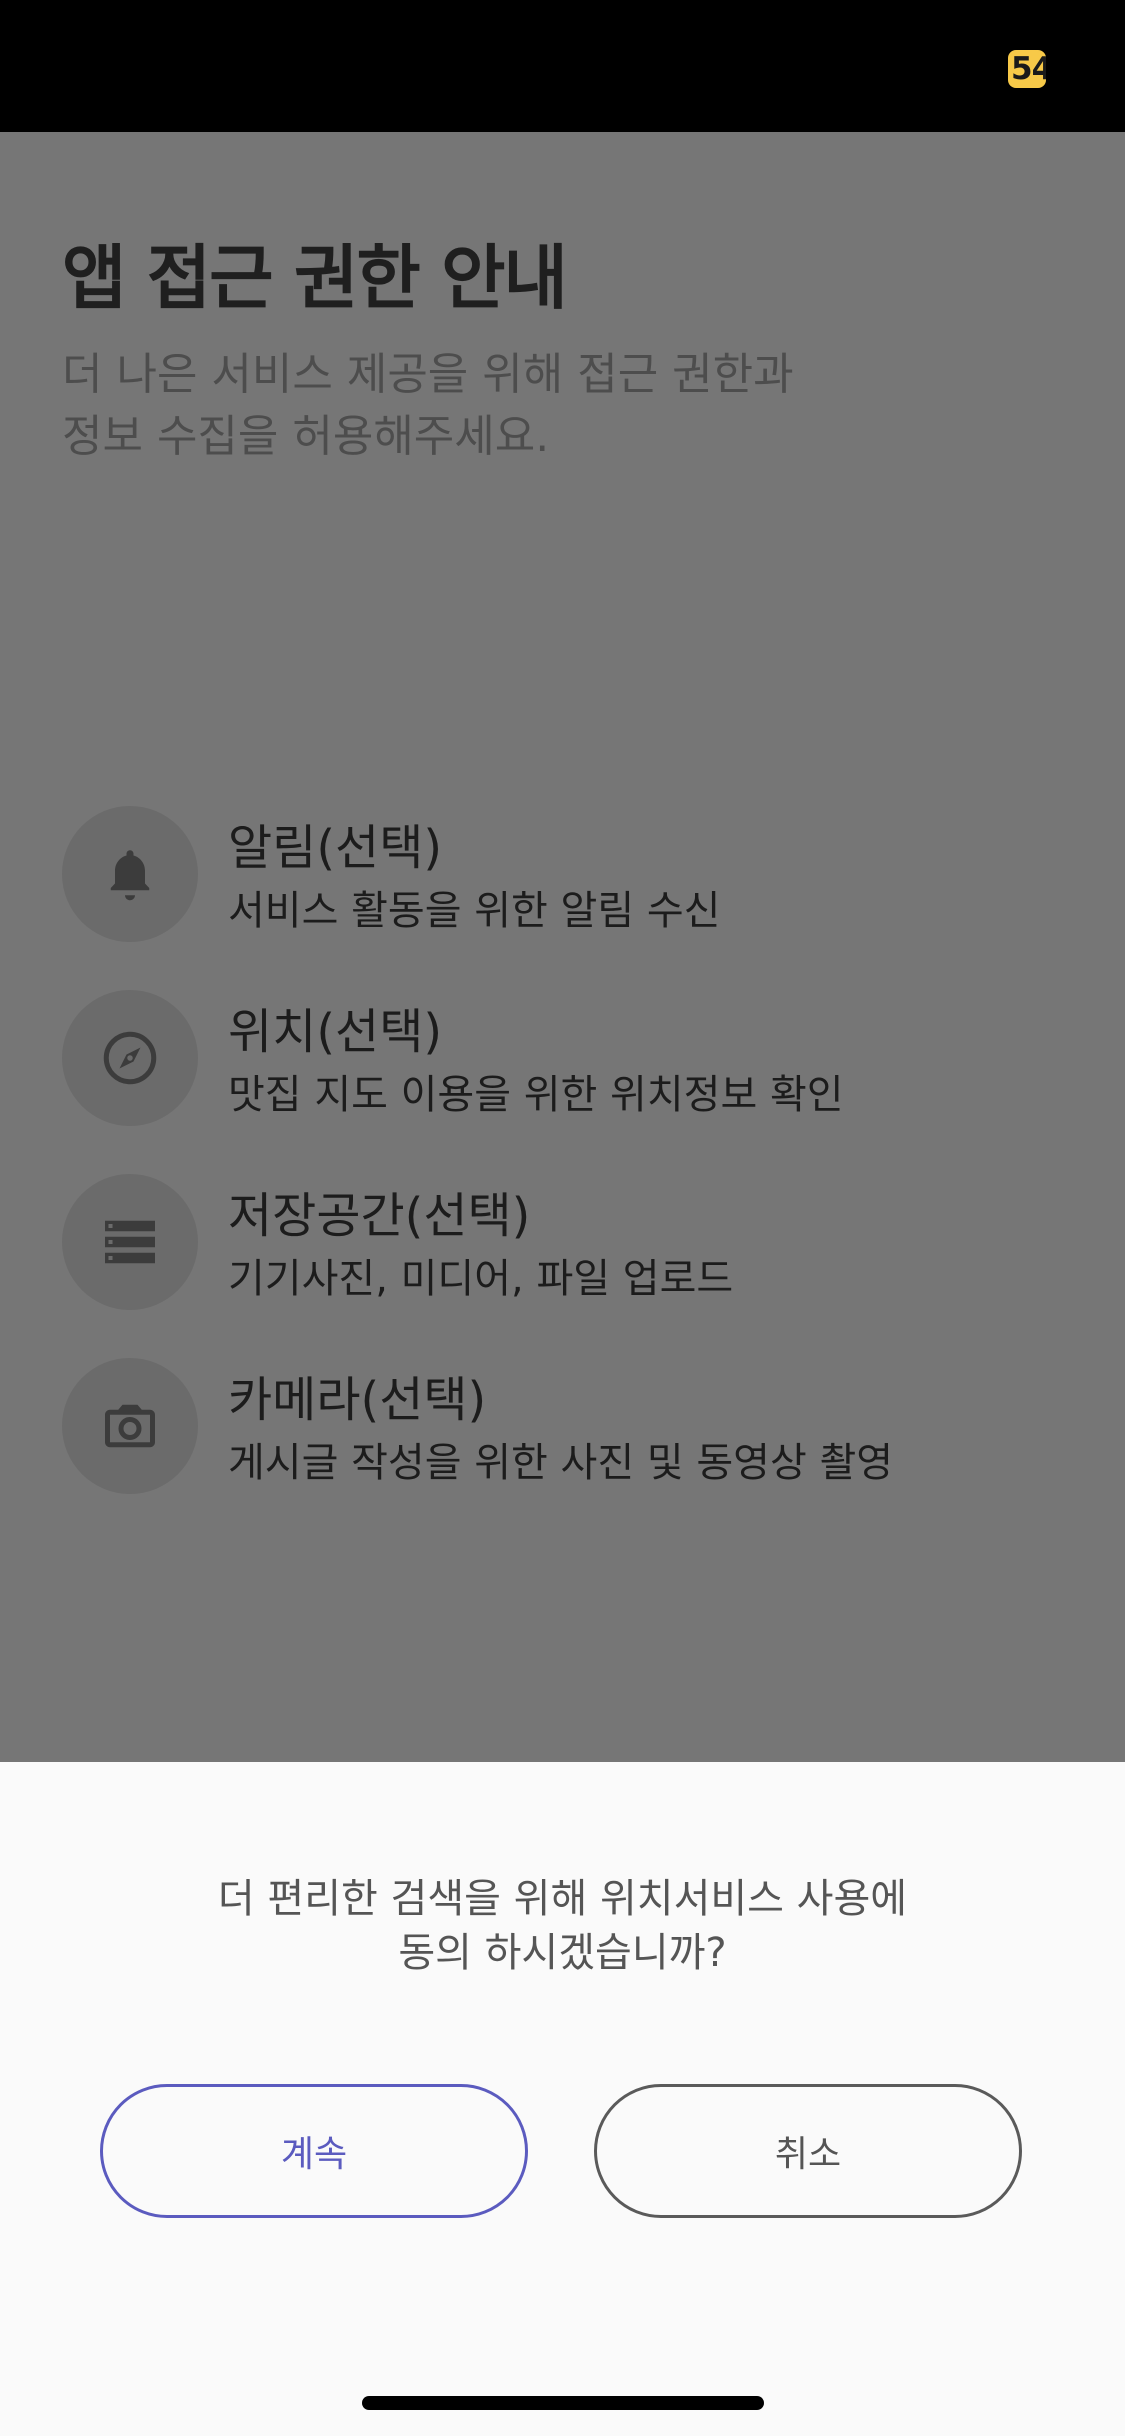  Describe the element at coordinates (315, 278) in the screenshot. I see `page-title: 앱 접근 권한 안내` at that location.